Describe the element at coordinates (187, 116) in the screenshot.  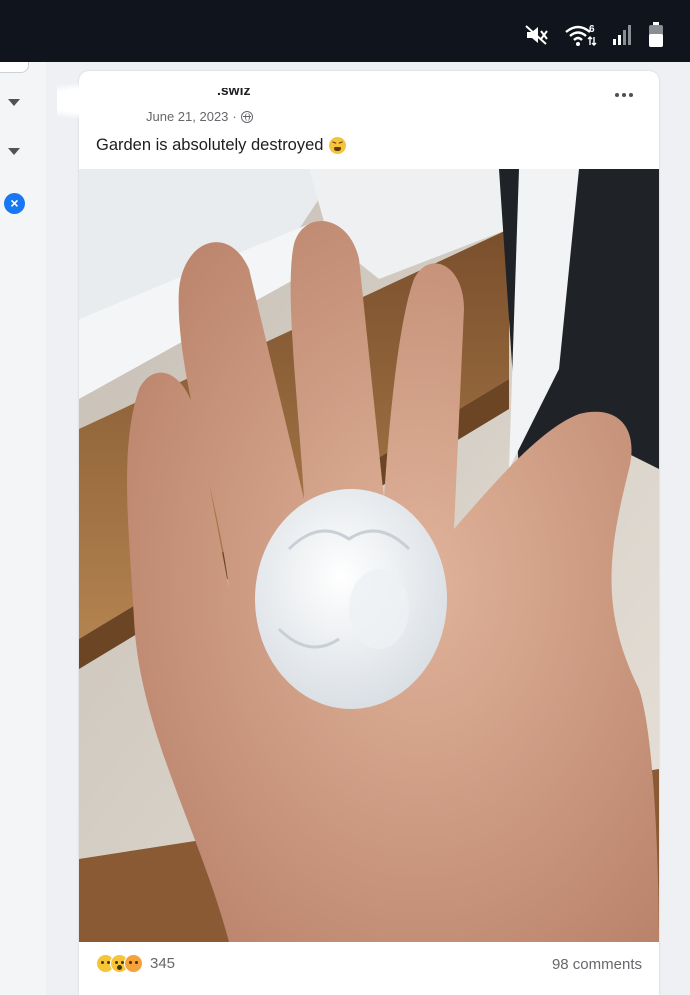
I see `post-date: June 21, 2023` at that location.